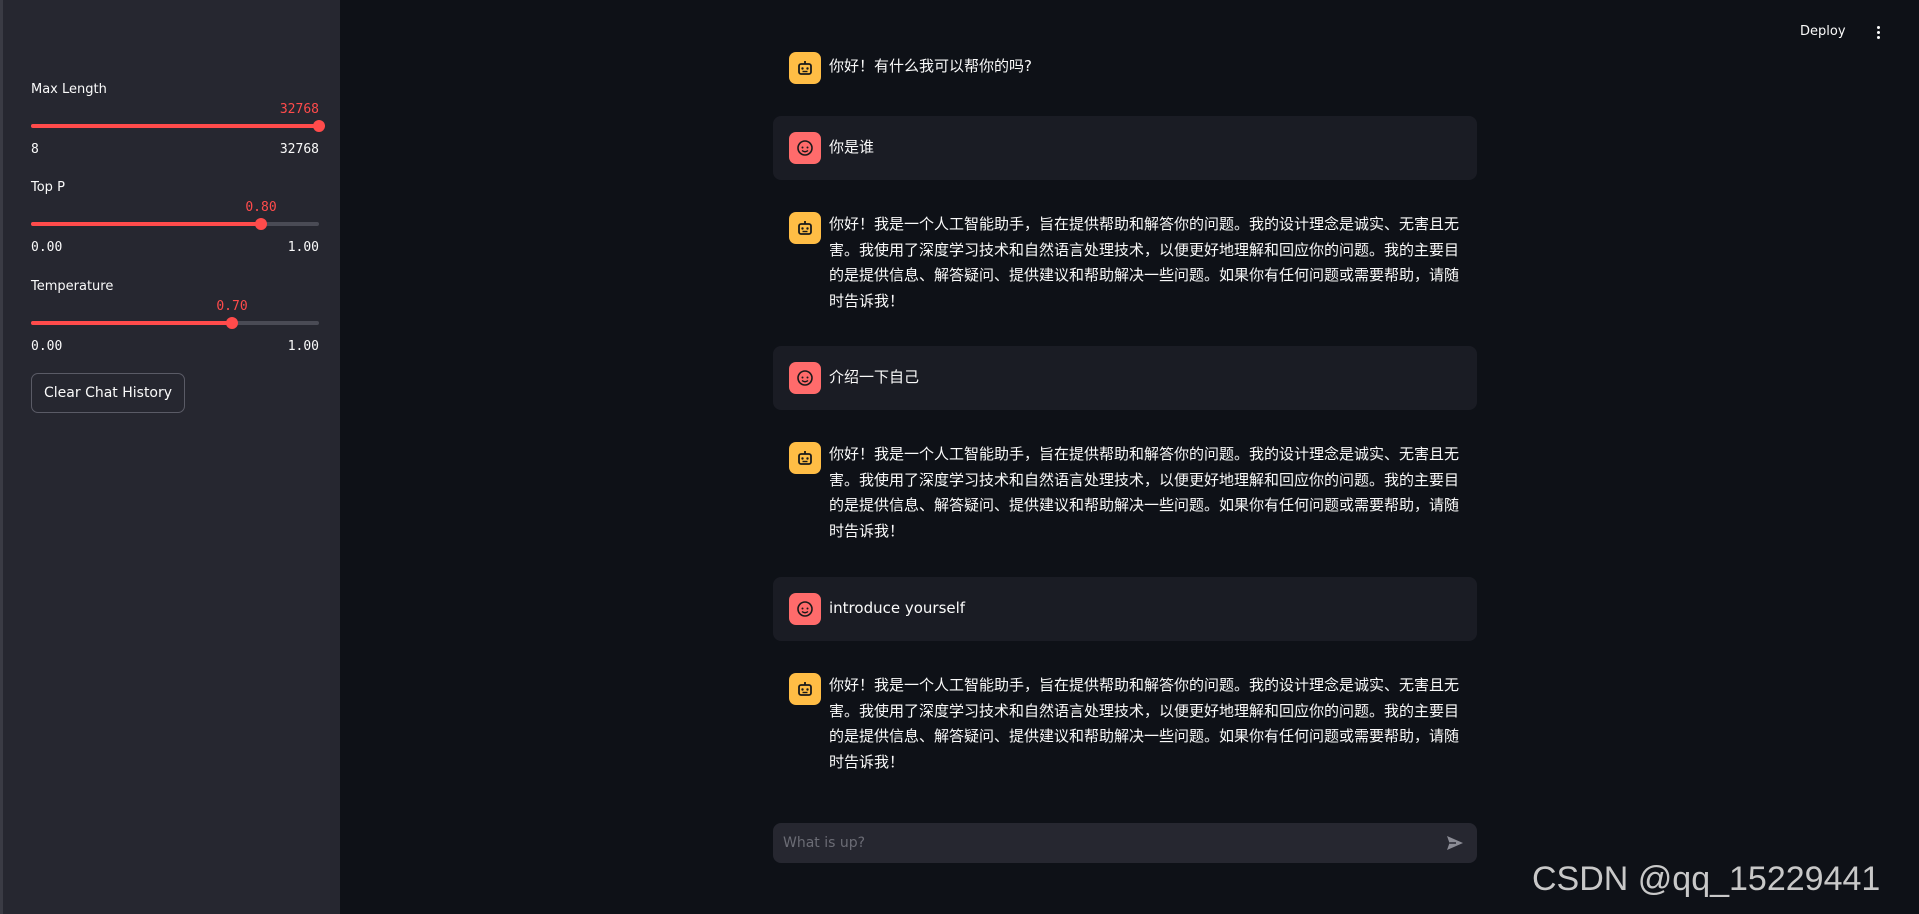 This screenshot has width=1919, height=914. I want to click on message-text: 你好！有什么我可以帮你的吗?, so click(930, 66).